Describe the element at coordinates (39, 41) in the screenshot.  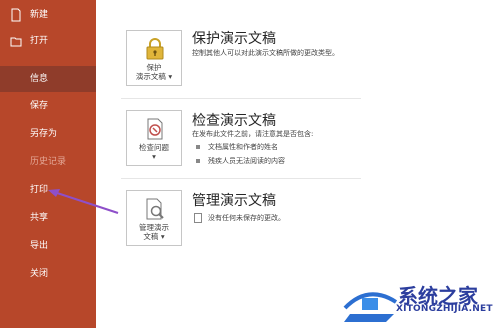
I see `sidebar-item-label: 打开` at that location.